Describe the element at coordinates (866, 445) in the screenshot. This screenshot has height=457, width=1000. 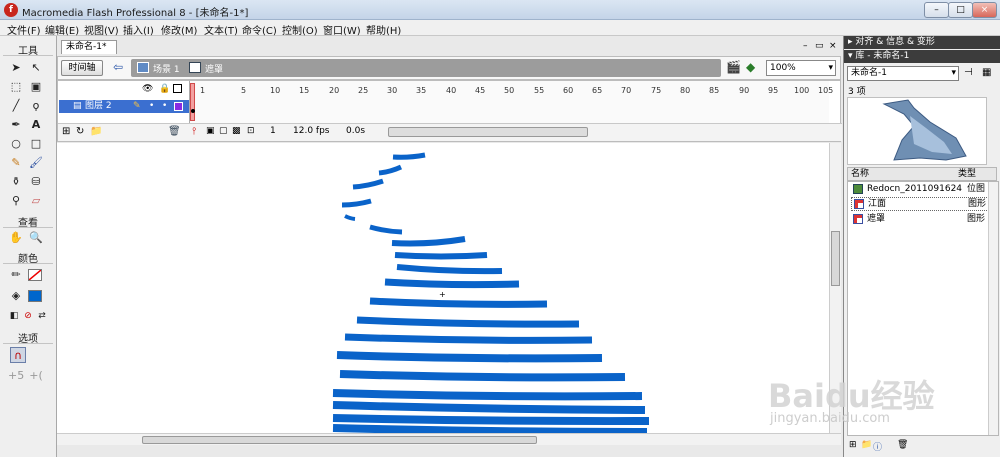
I see `new-folder-icon: 📁` at that location.